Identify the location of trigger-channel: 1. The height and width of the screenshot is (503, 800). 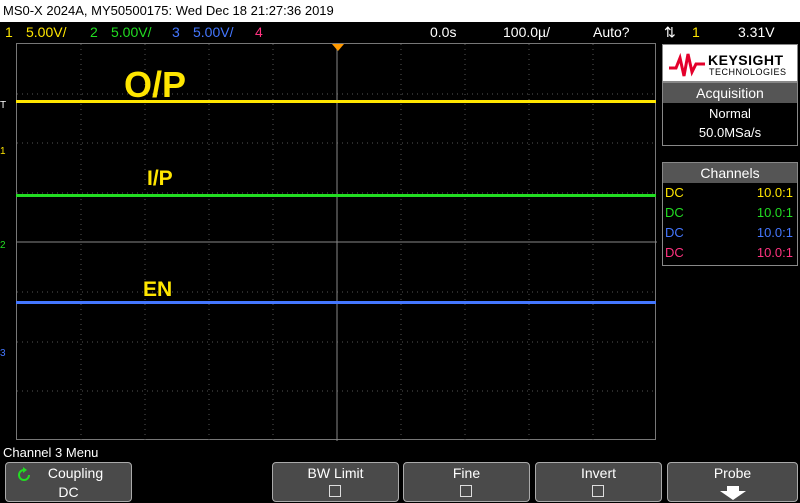
(696, 32).